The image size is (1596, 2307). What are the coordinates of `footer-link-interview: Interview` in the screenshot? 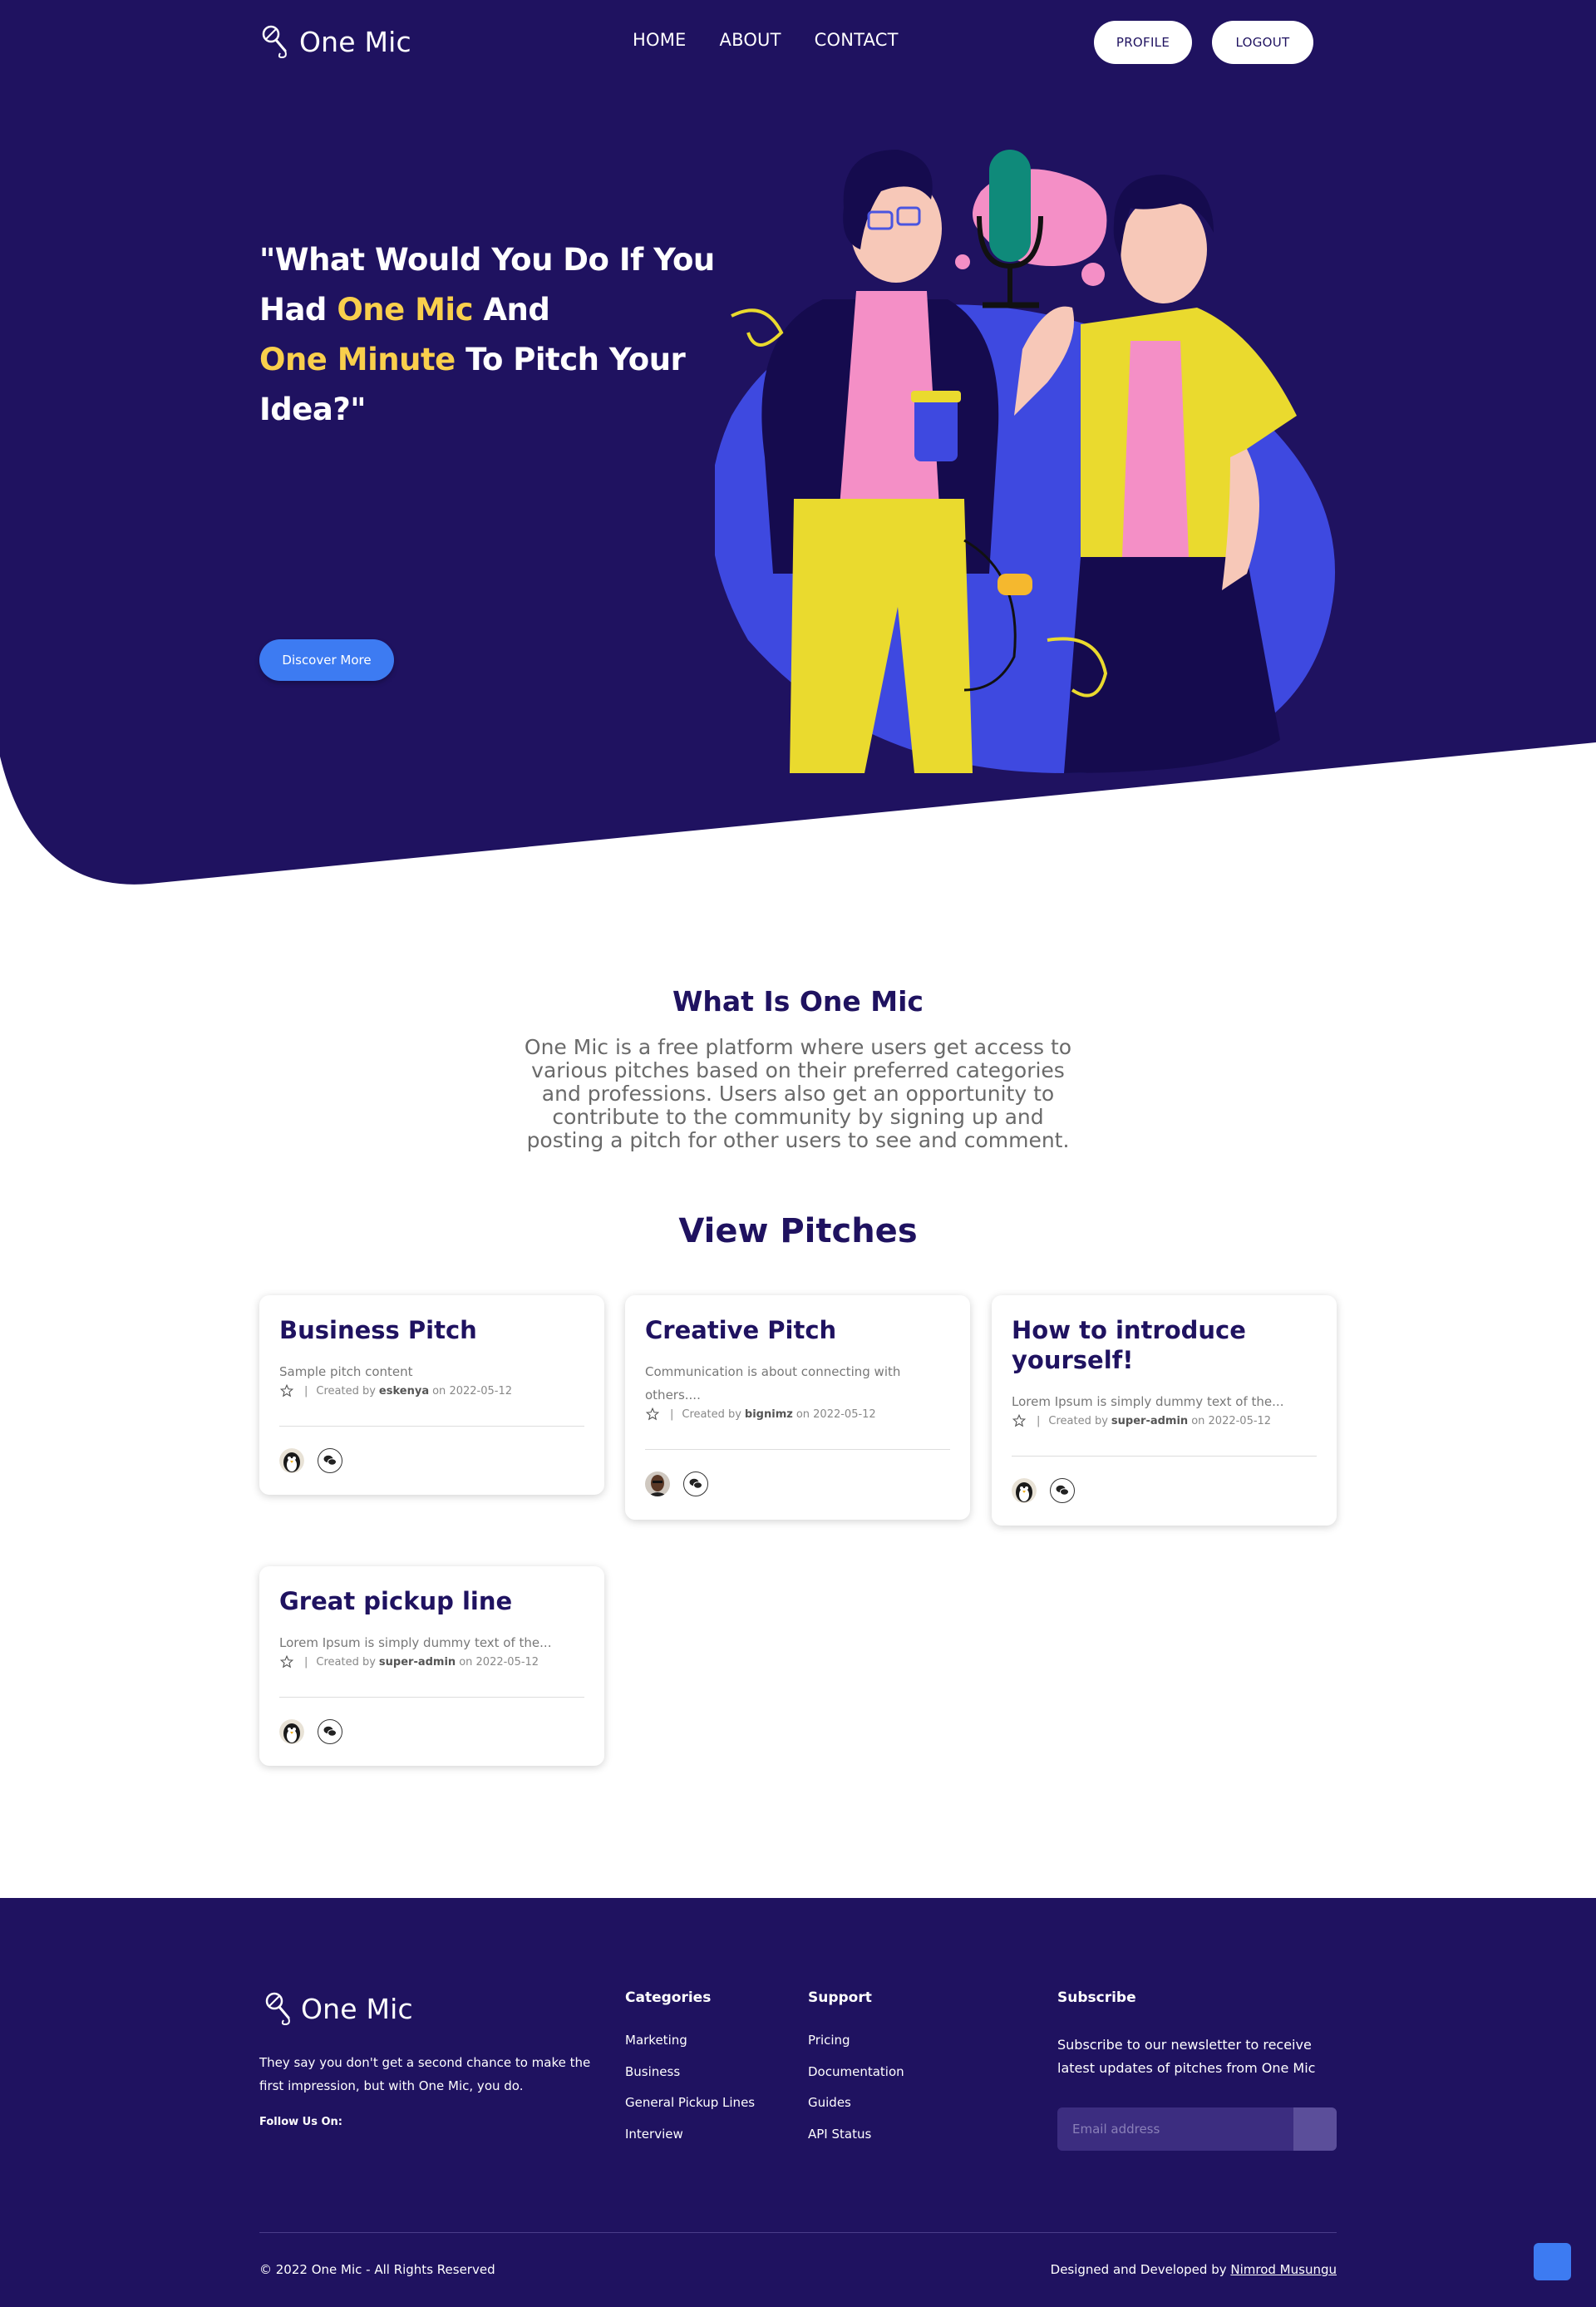 It's located at (654, 2134).